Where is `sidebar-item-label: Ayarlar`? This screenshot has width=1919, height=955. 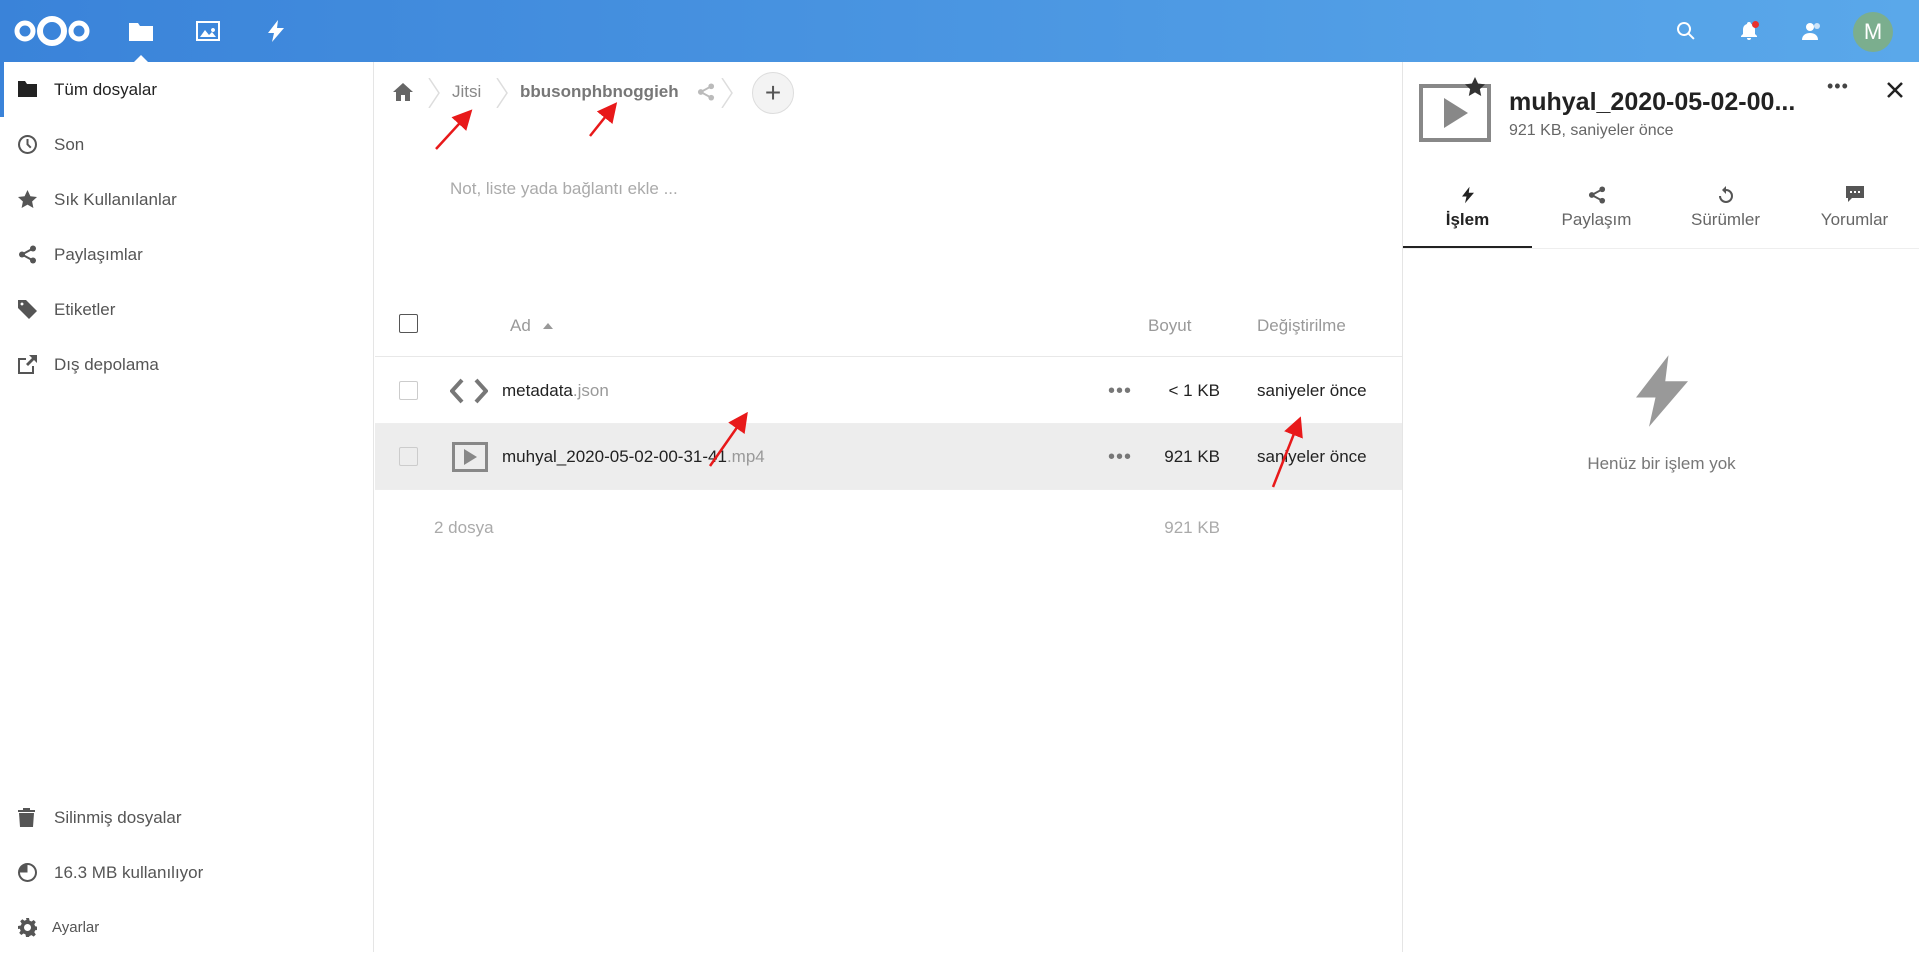
sidebar-item-label: Ayarlar is located at coordinates (76, 927).